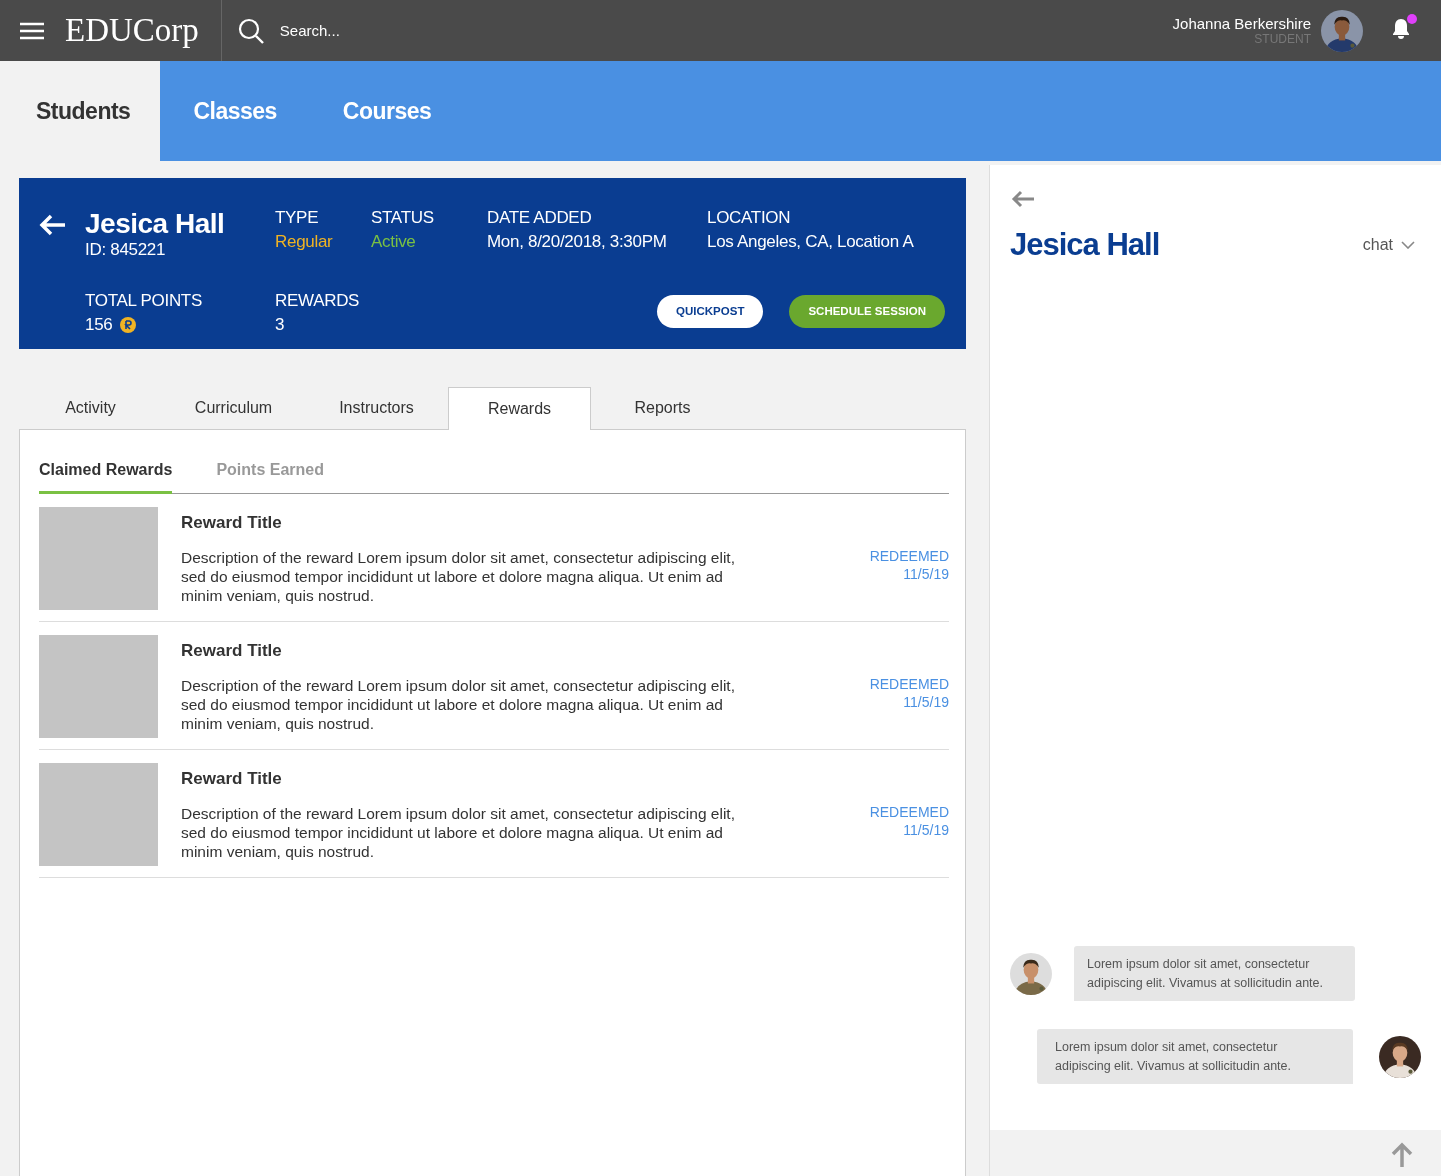  I want to click on tab: Instructors, so click(376, 407).